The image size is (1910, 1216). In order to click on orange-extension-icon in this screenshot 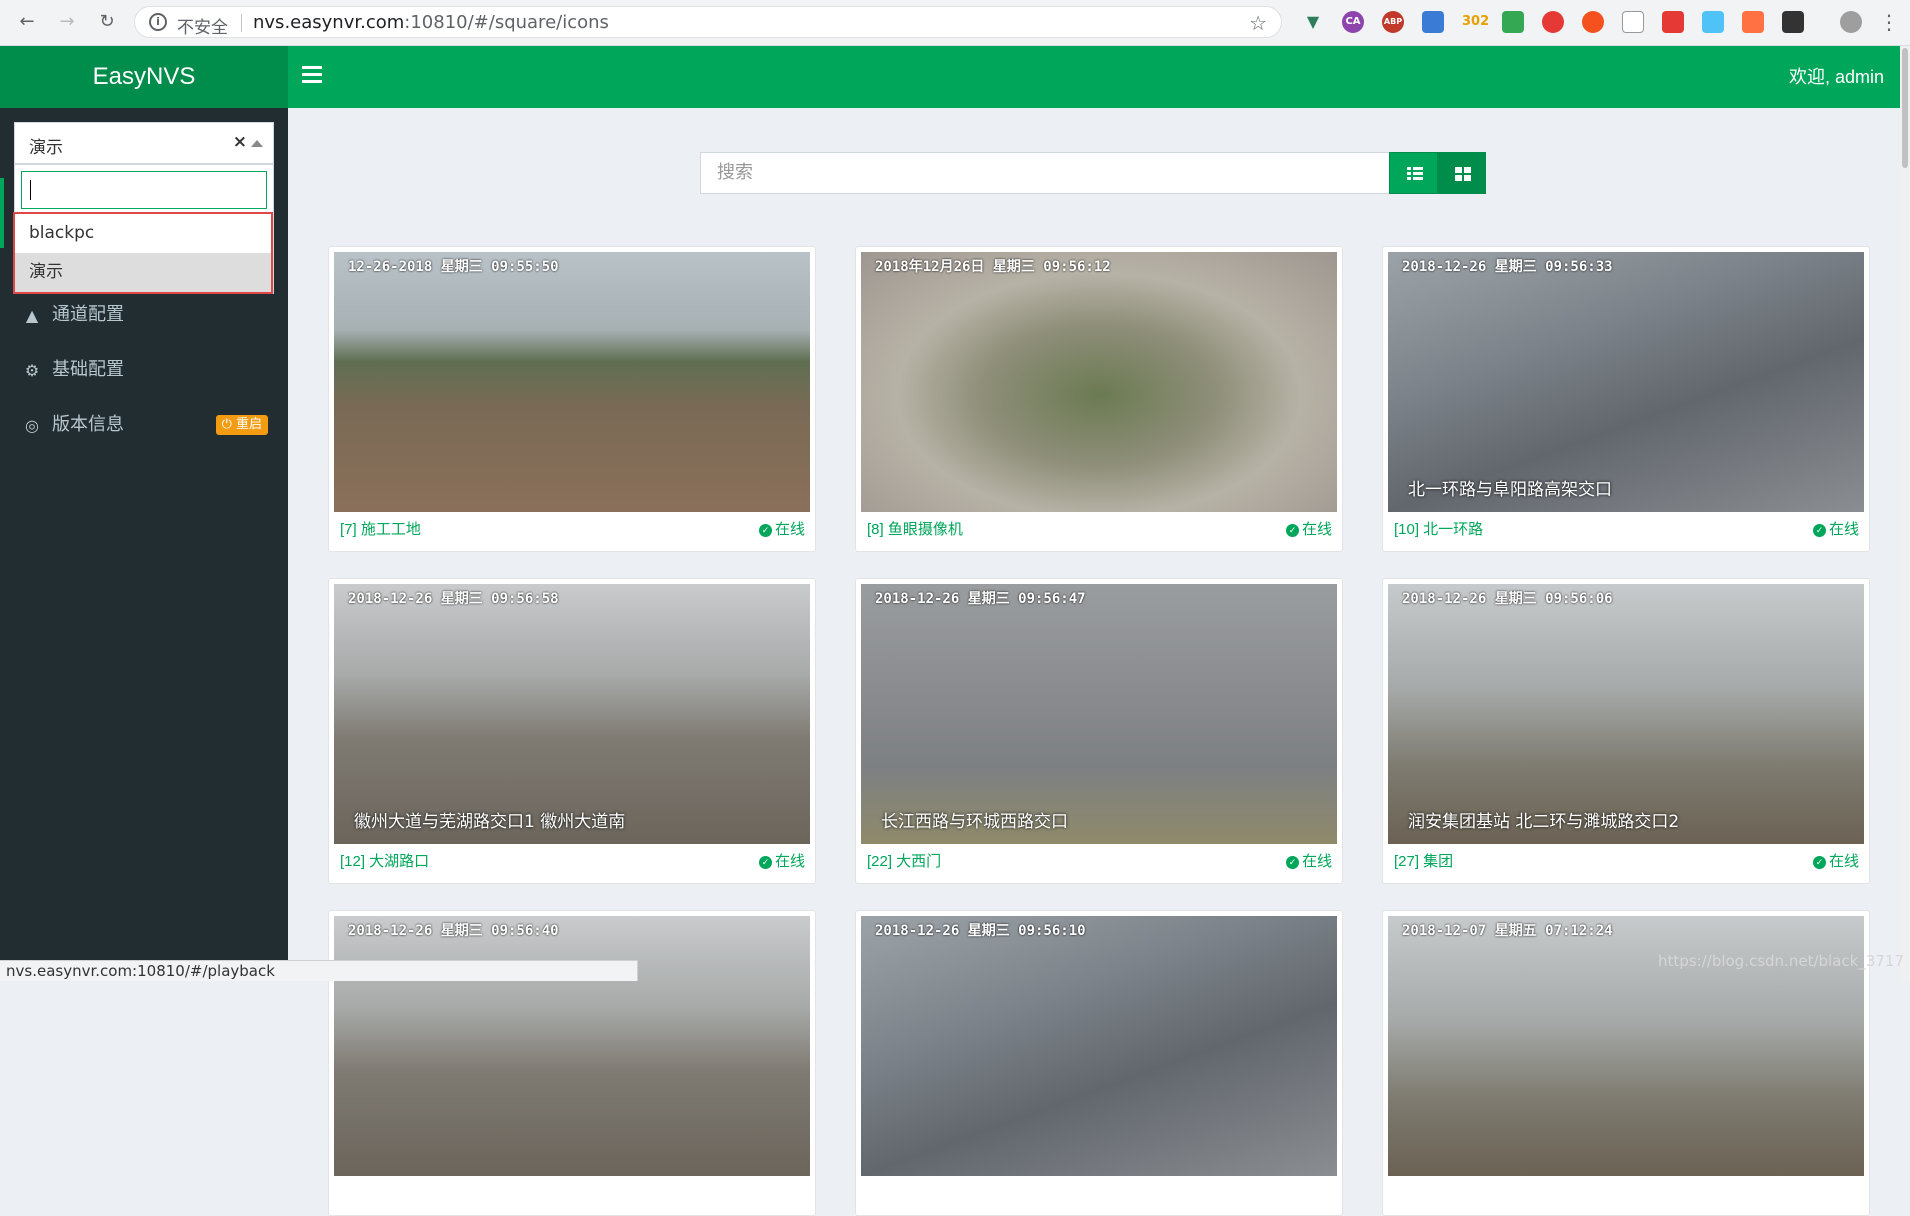, I will do `click(1593, 22)`.